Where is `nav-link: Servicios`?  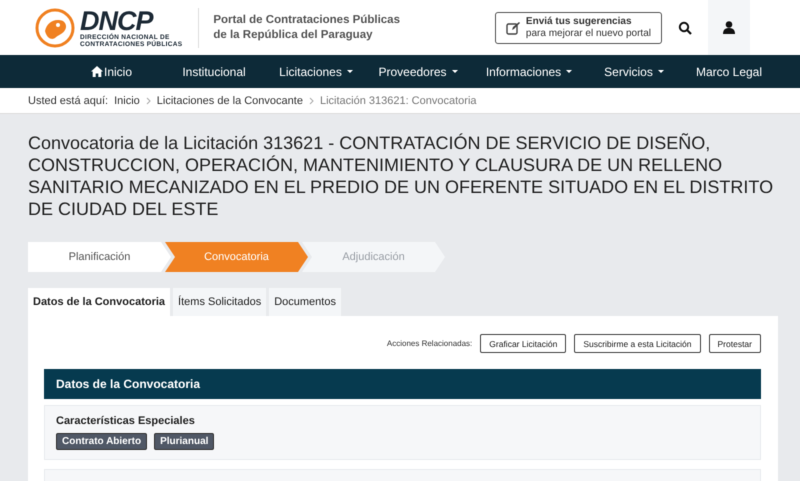
nav-link: Servicios is located at coordinates (634, 71).